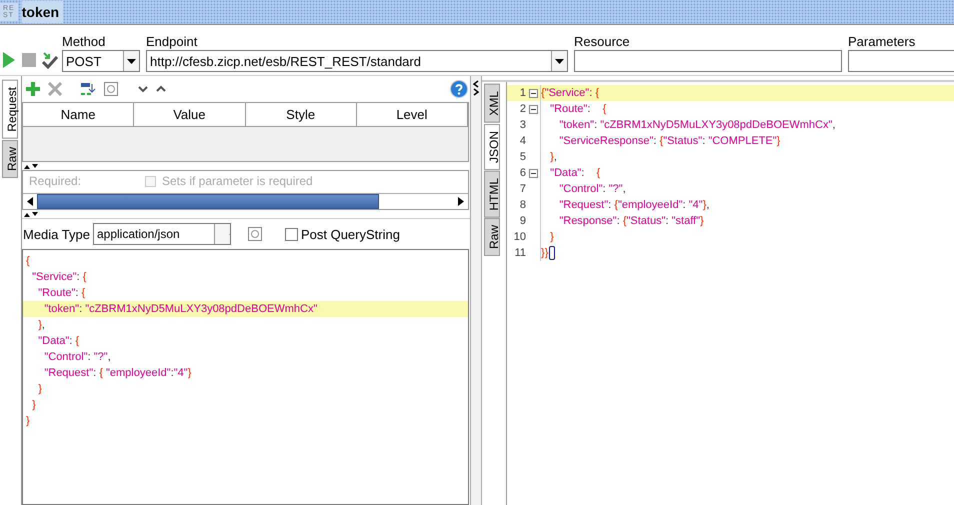 This screenshot has width=954, height=505. Describe the element at coordinates (43, 12) in the screenshot. I see `window-title: token` at that location.